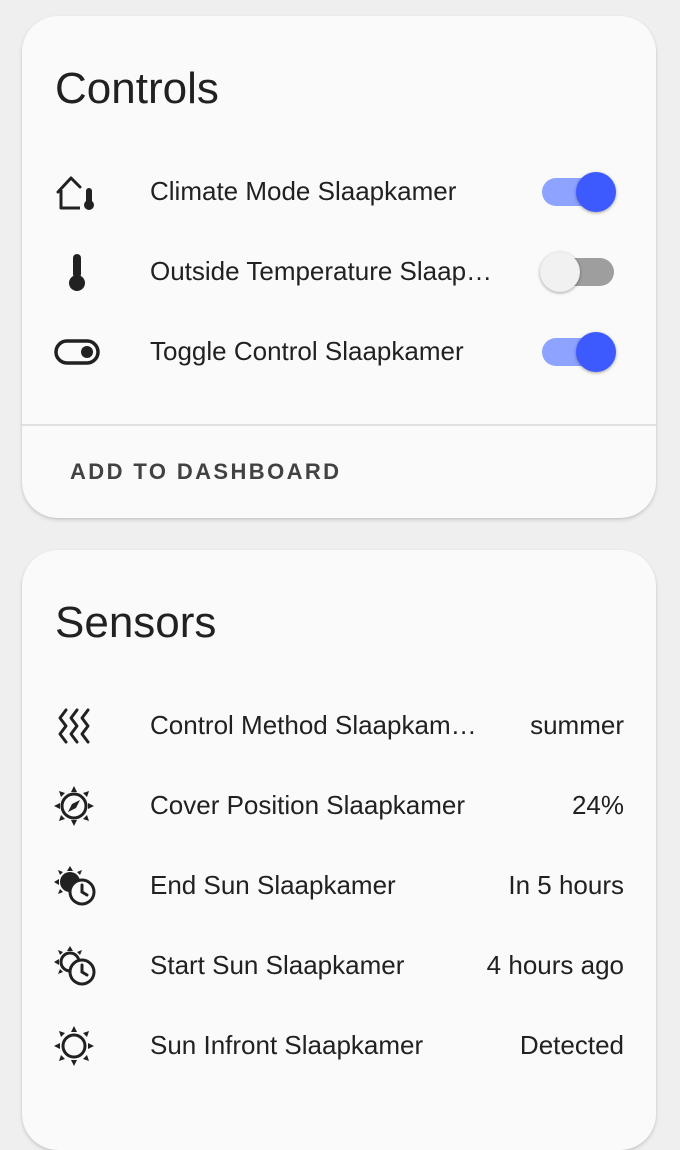  Describe the element at coordinates (77, 1046) in the screenshot. I see `sun-icon` at that location.